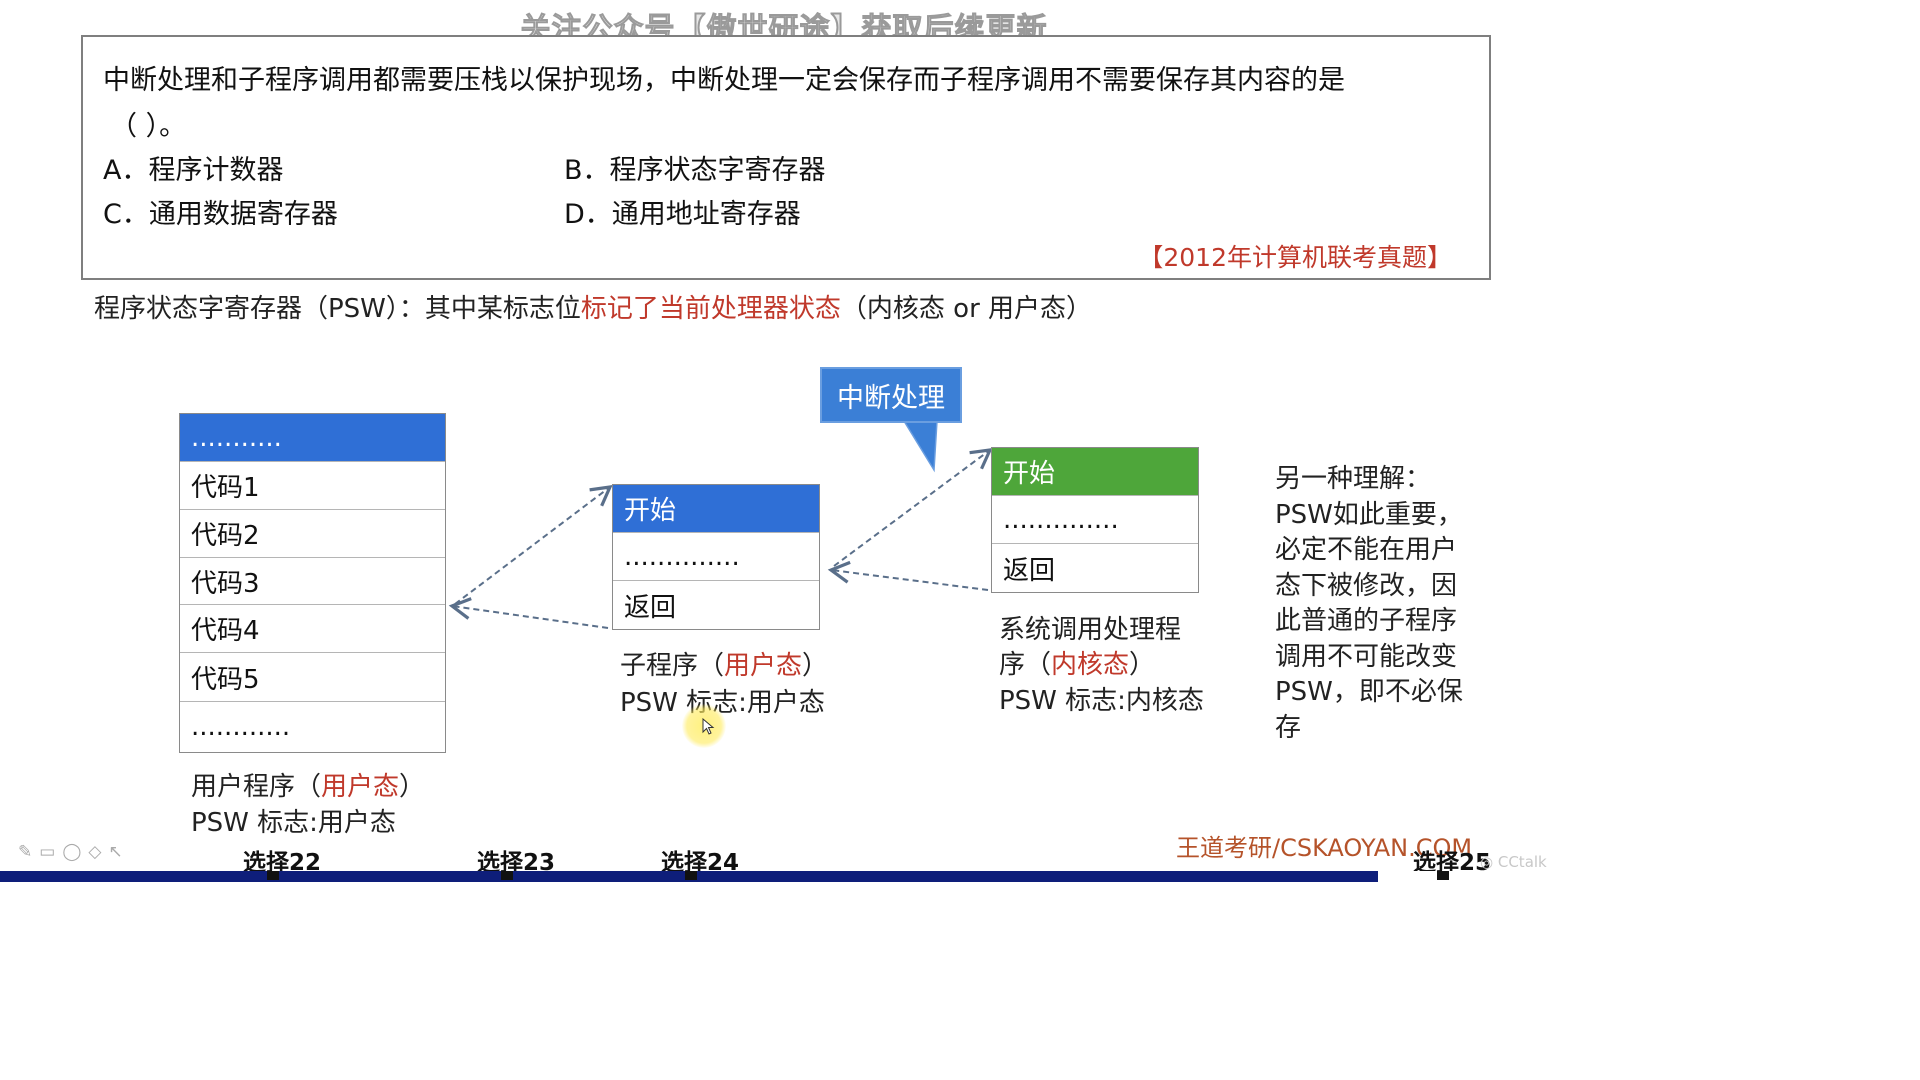 This screenshot has width=1920, height=1080. Describe the element at coordinates (1025, 665) in the screenshot. I see `syscall-caption-prefix: 序（` at that location.